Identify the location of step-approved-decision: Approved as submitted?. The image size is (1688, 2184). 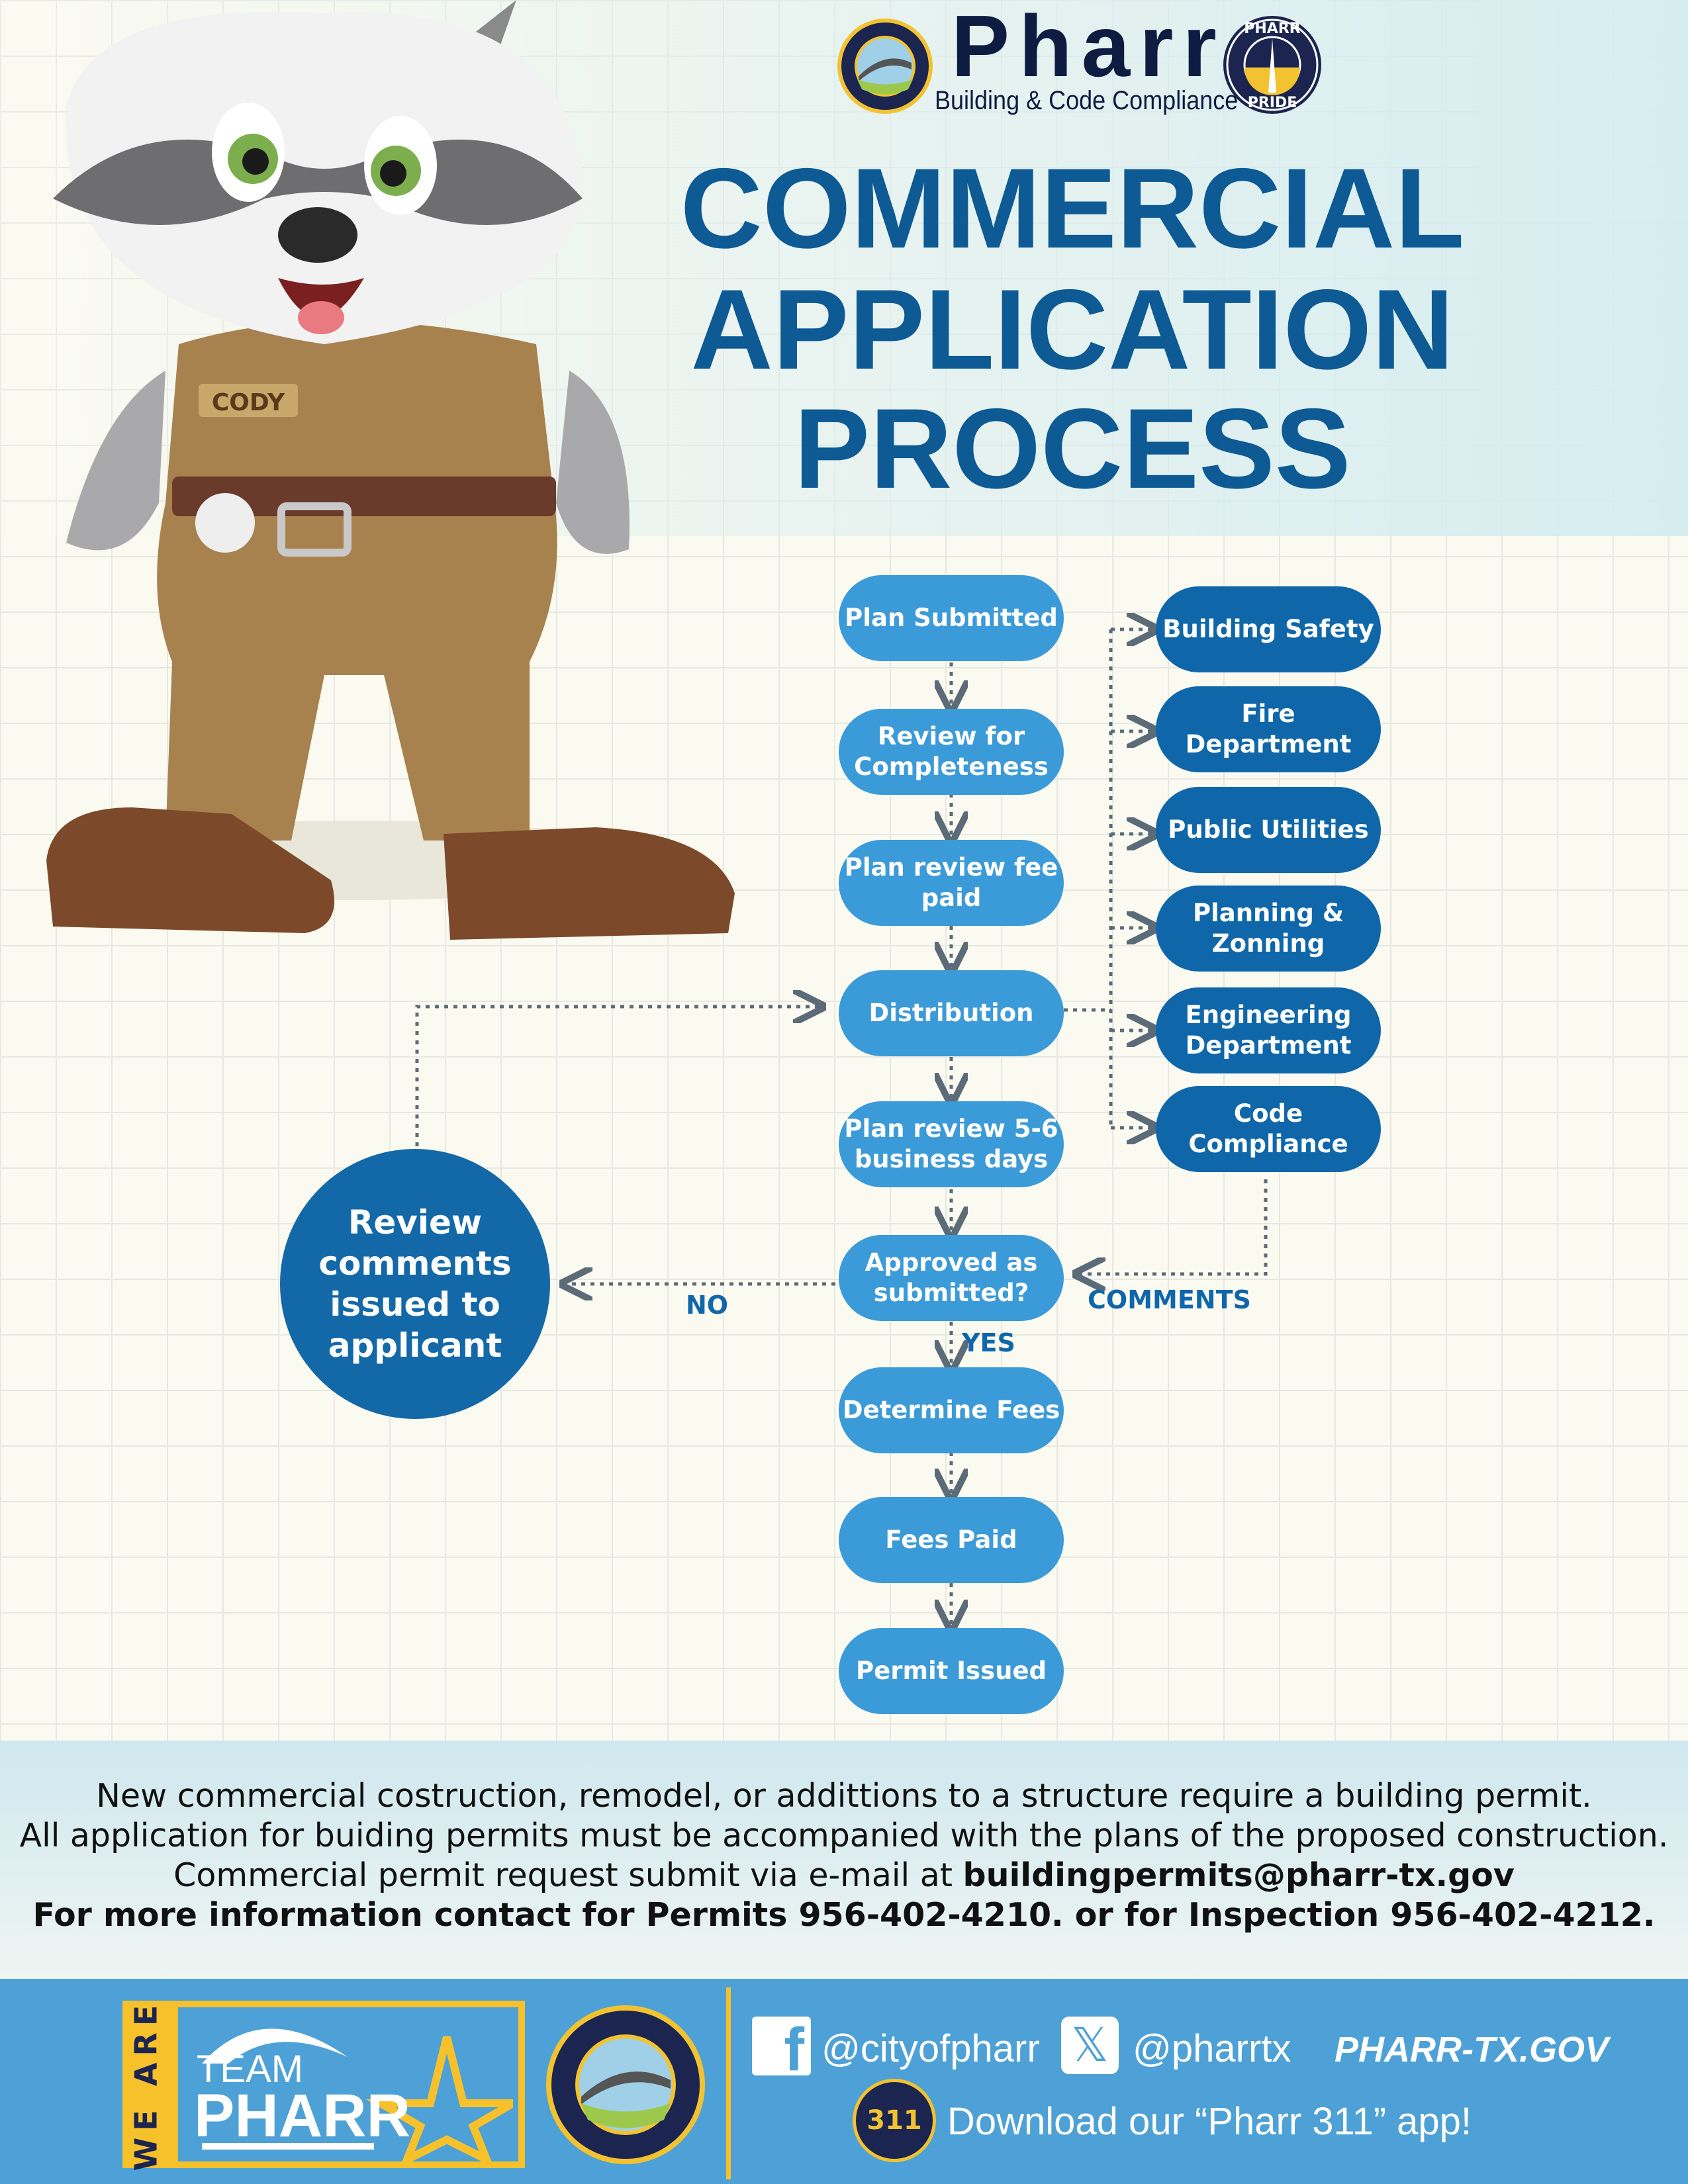
(951, 1278).